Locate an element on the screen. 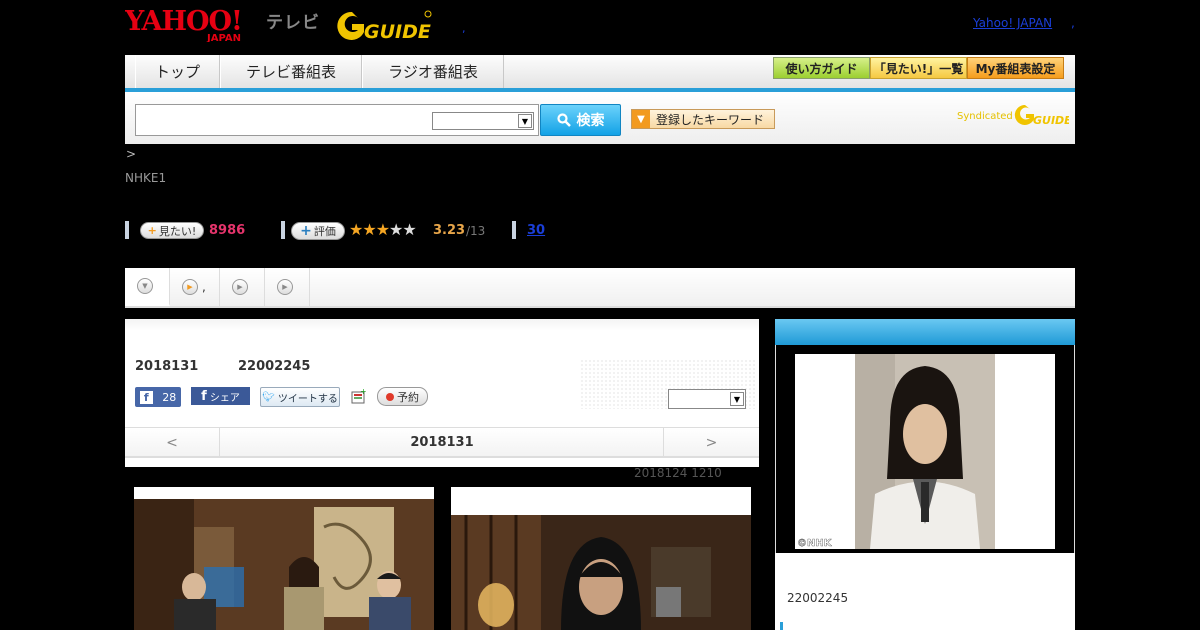  gguide-logo: GUIDE is located at coordinates (384, 26).